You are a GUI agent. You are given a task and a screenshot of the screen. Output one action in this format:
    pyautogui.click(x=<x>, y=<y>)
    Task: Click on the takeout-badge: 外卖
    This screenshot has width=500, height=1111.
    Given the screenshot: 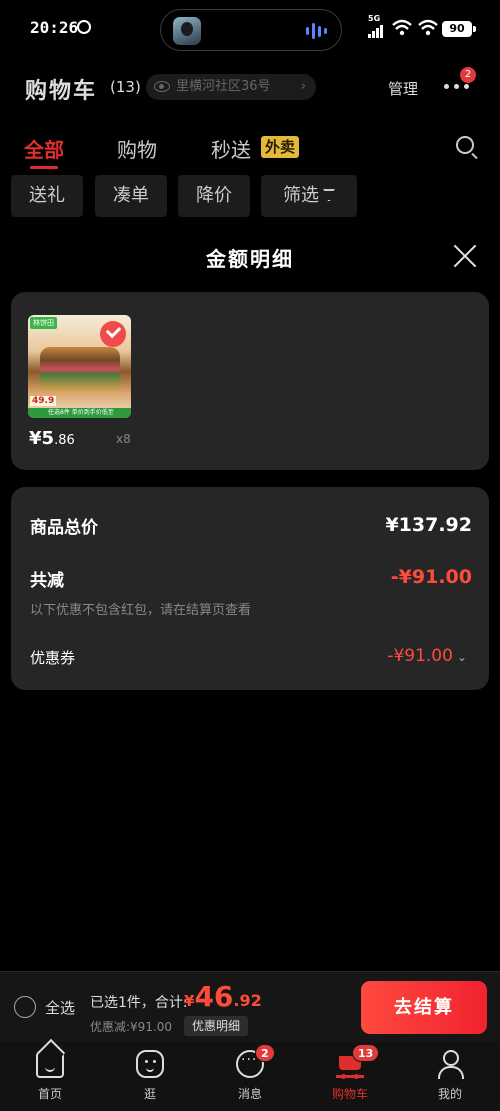 What is the action you would take?
    pyautogui.click(x=280, y=147)
    